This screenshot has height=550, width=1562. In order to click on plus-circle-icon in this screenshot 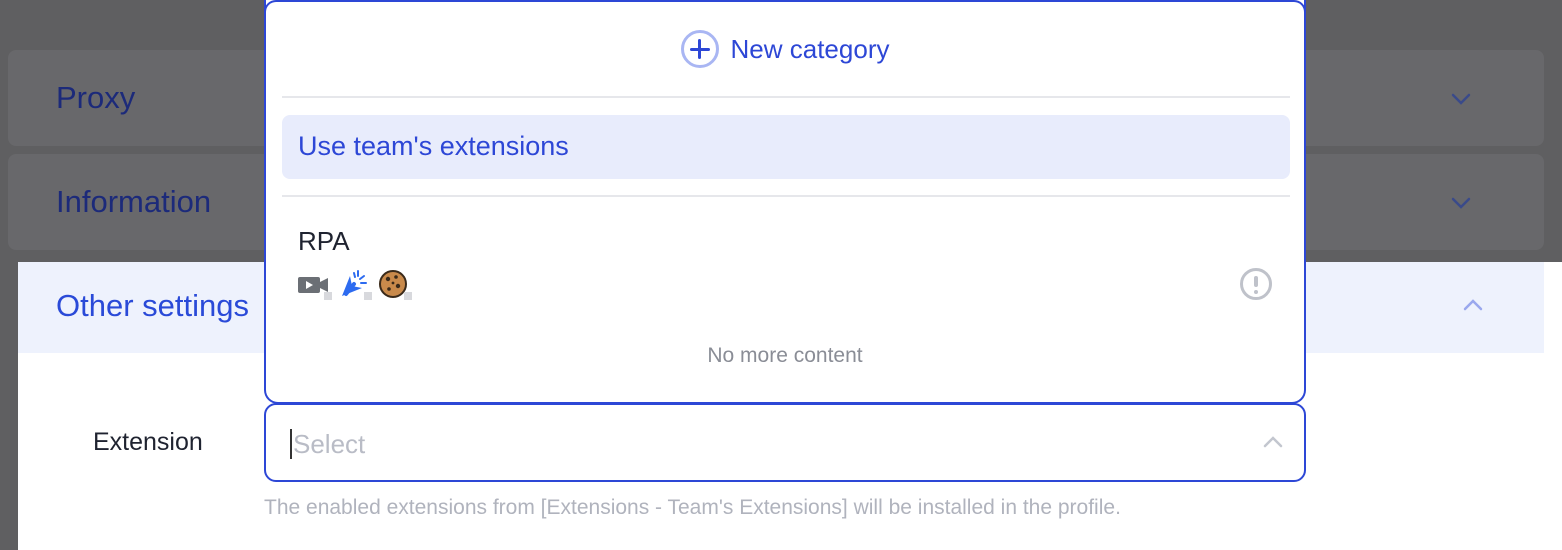, I will do `click(699, 49)`.